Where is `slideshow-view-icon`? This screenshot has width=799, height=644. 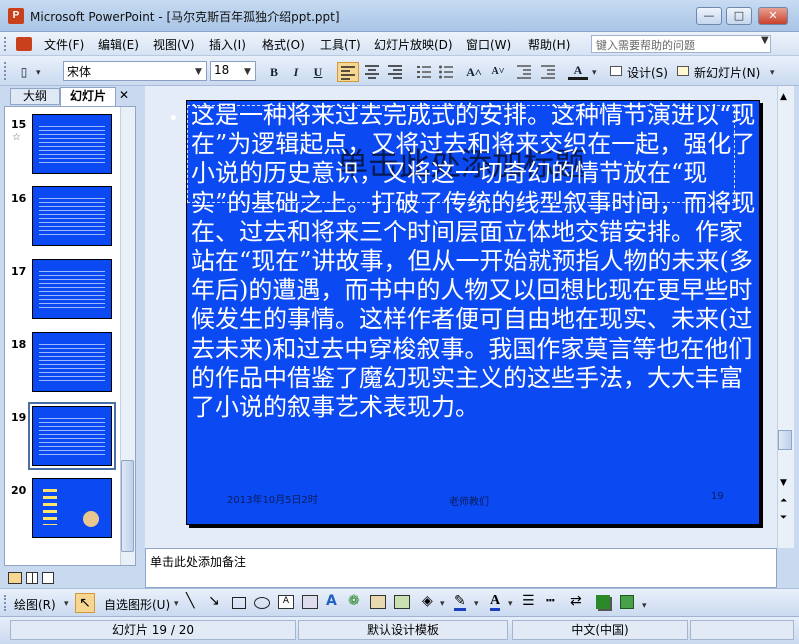 slideshow-view-icon is located at coordinates (48, 578).